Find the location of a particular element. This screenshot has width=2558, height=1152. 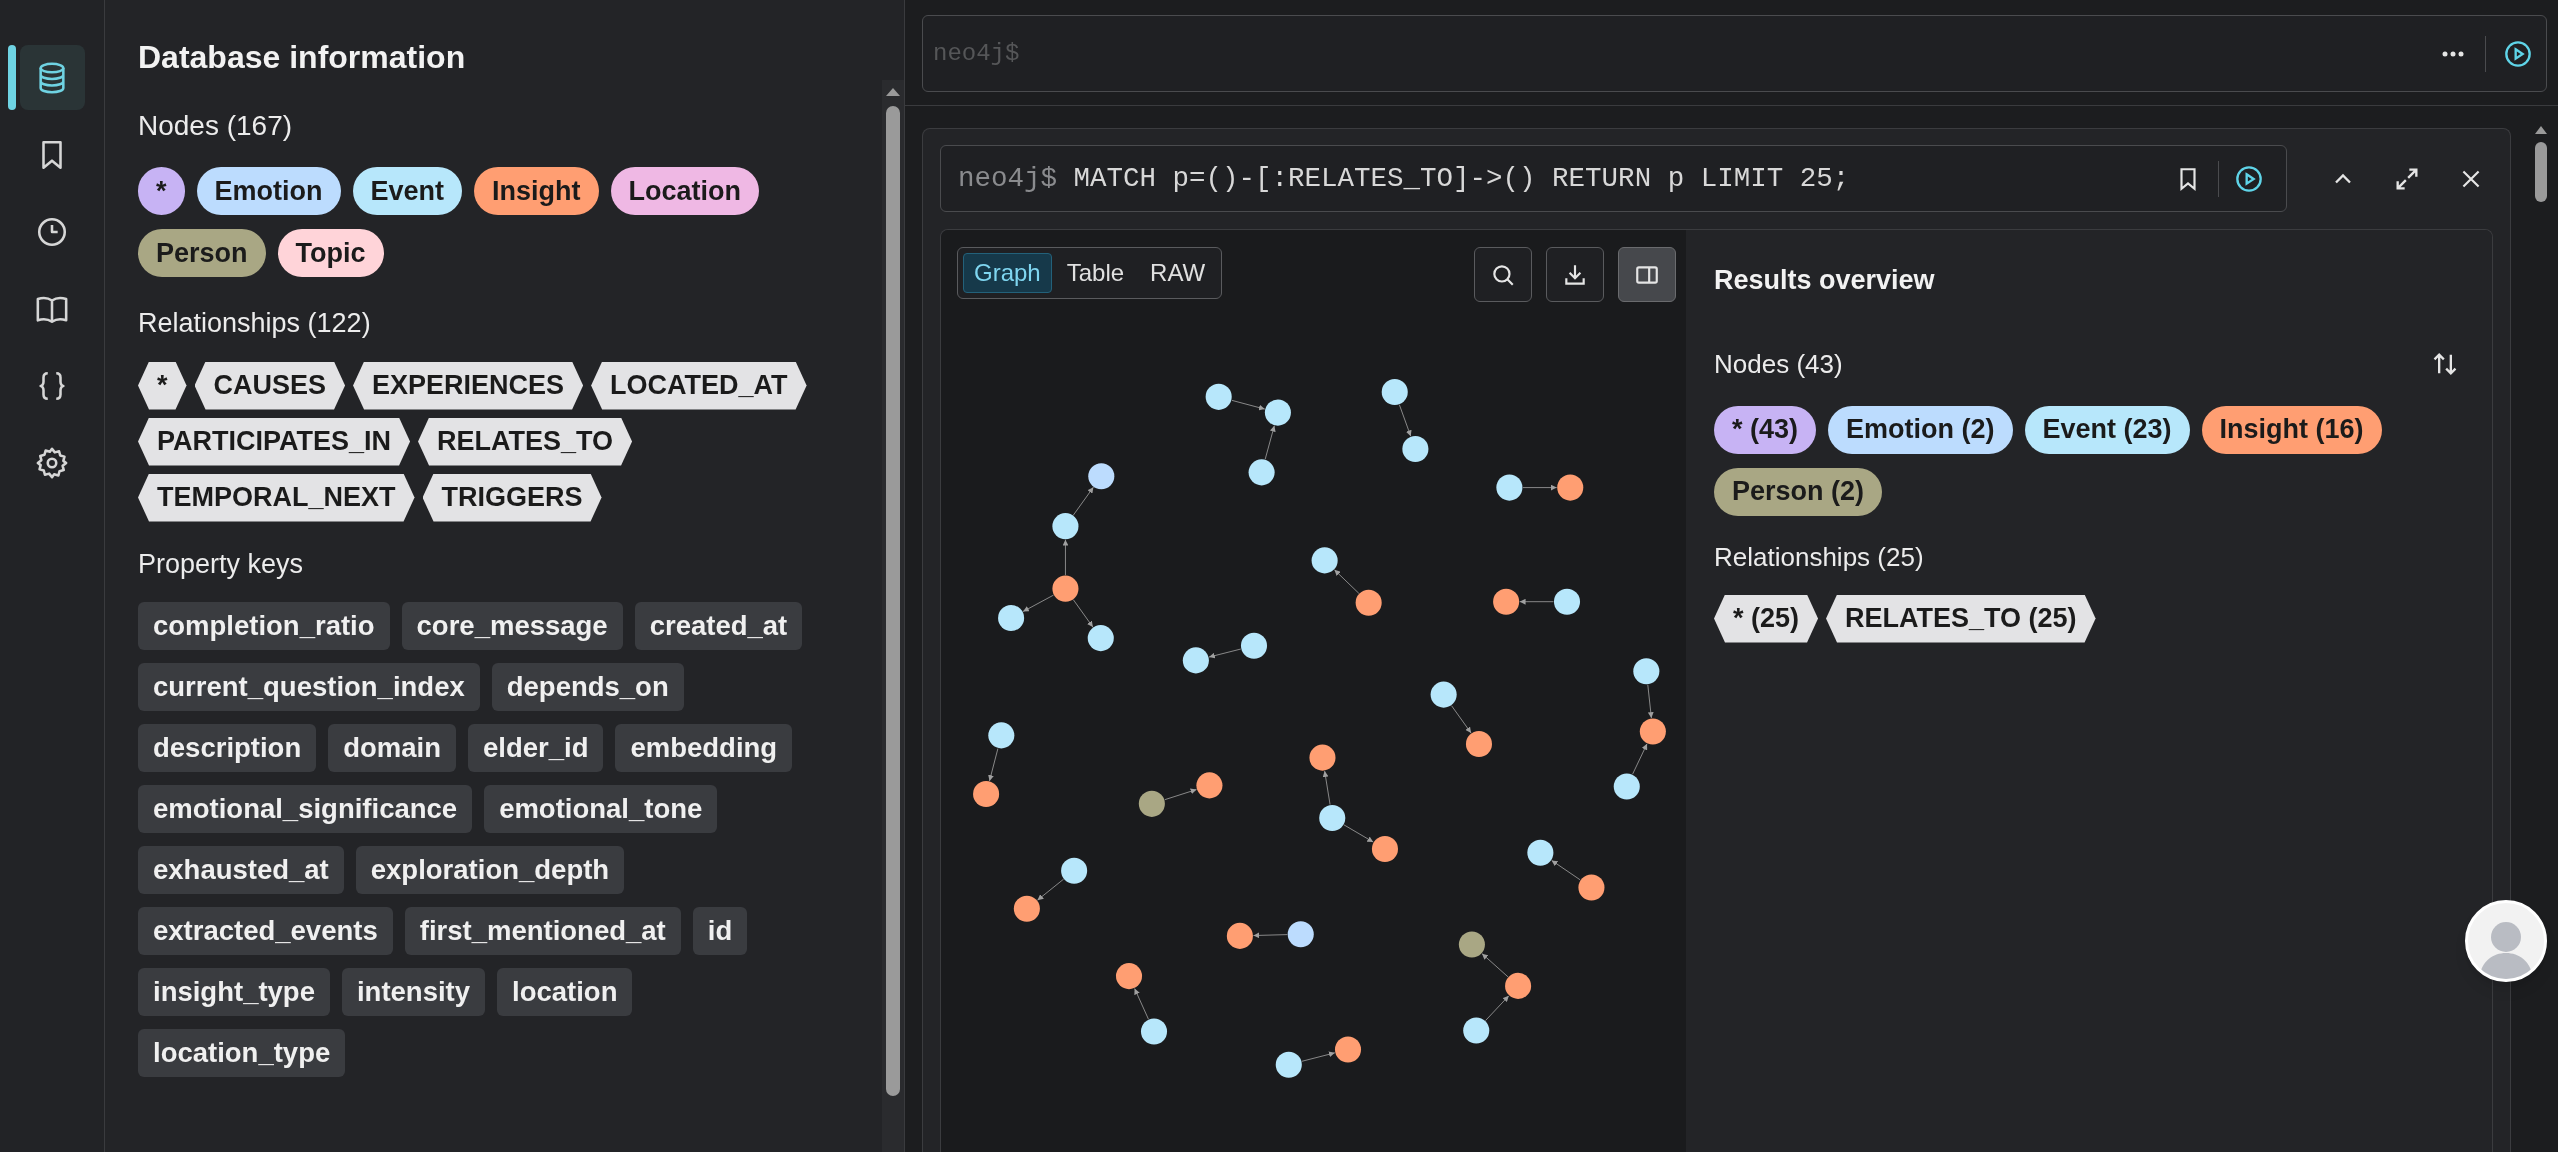

panel-toggle-icon is located at coordinates (1647, 274).